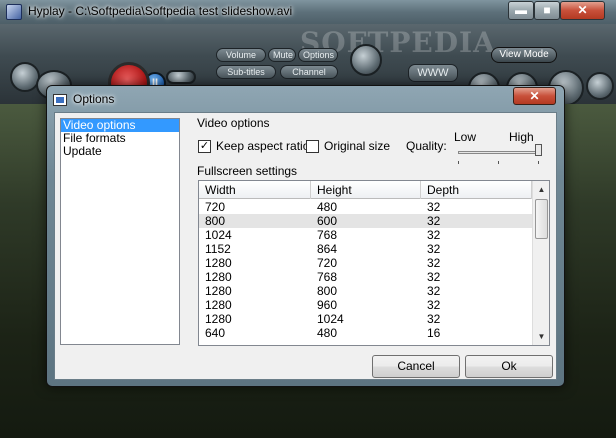  What do you see at coordinates (246, 72) in the screenshot?
I see `subtitles-button: Sub-titles` at bounding box center [246, 72].